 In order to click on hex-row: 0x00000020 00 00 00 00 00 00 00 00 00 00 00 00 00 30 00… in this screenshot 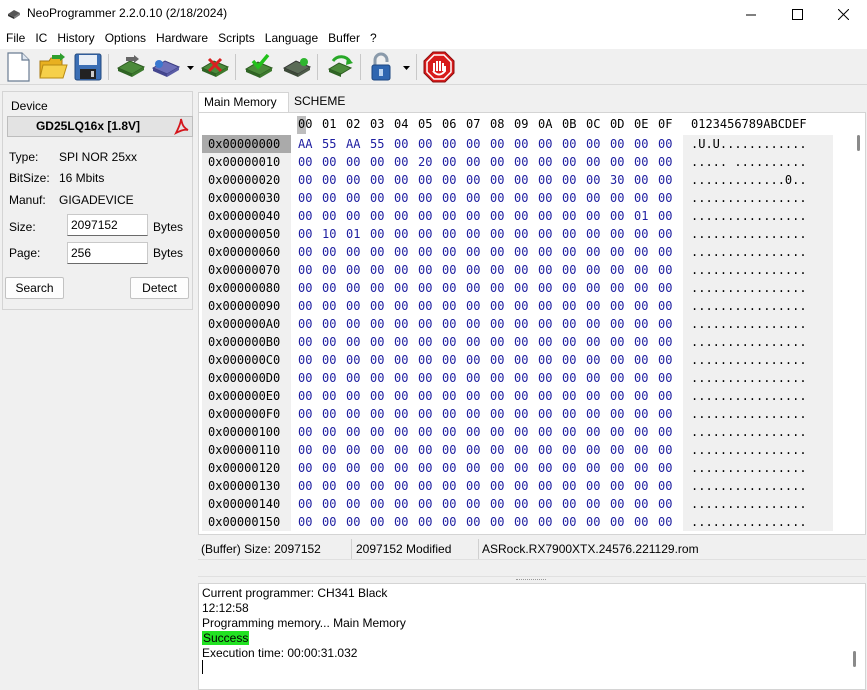, I will do `click(532, 180)`.